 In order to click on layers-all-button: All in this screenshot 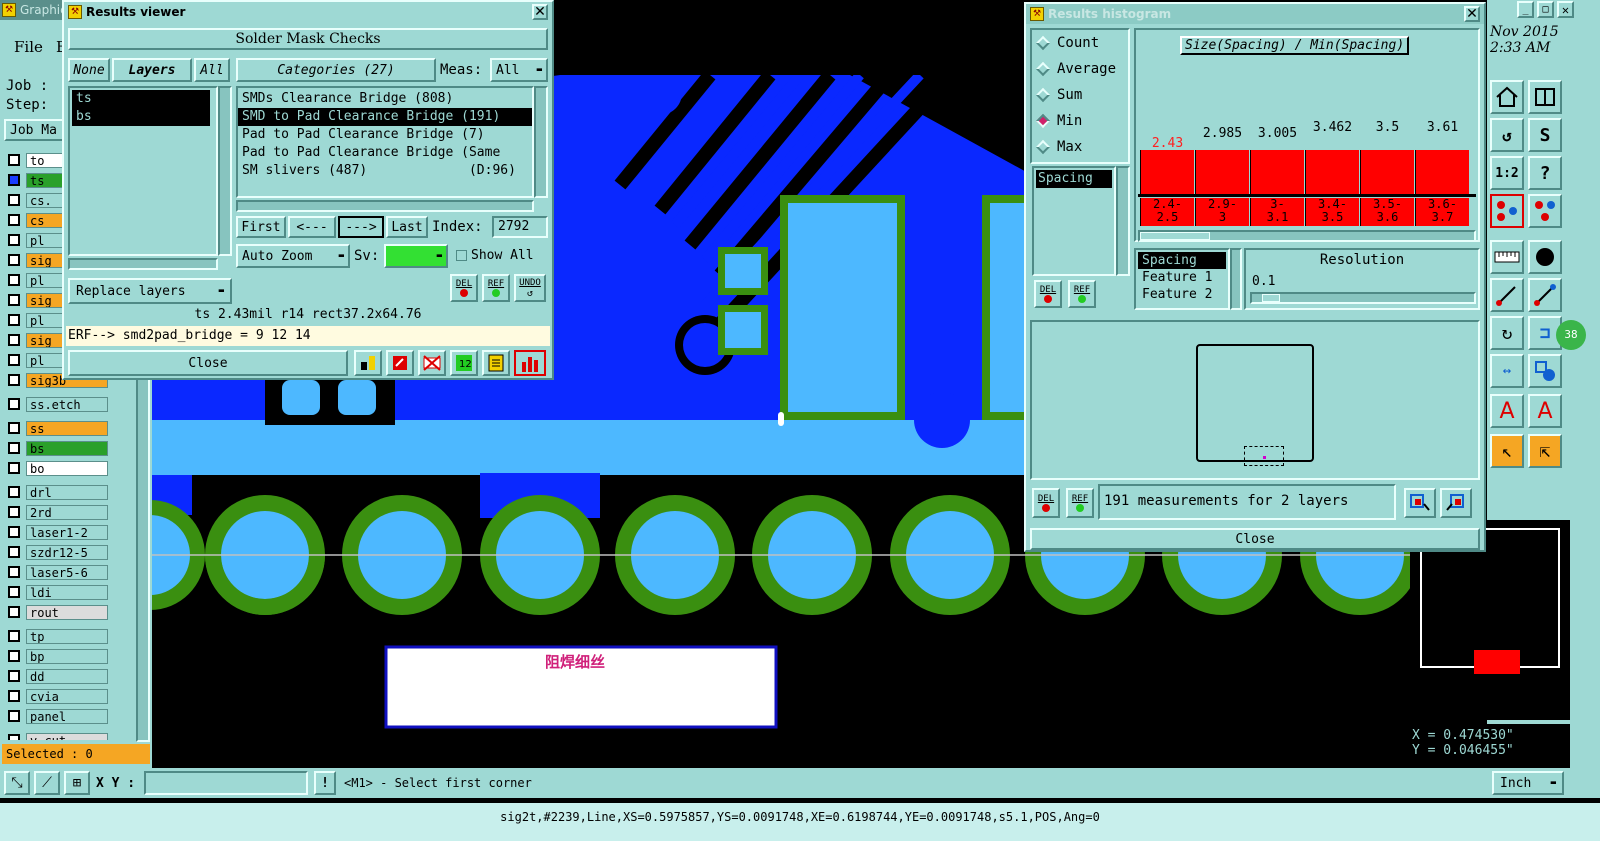, I will do `click(212, 70)`.